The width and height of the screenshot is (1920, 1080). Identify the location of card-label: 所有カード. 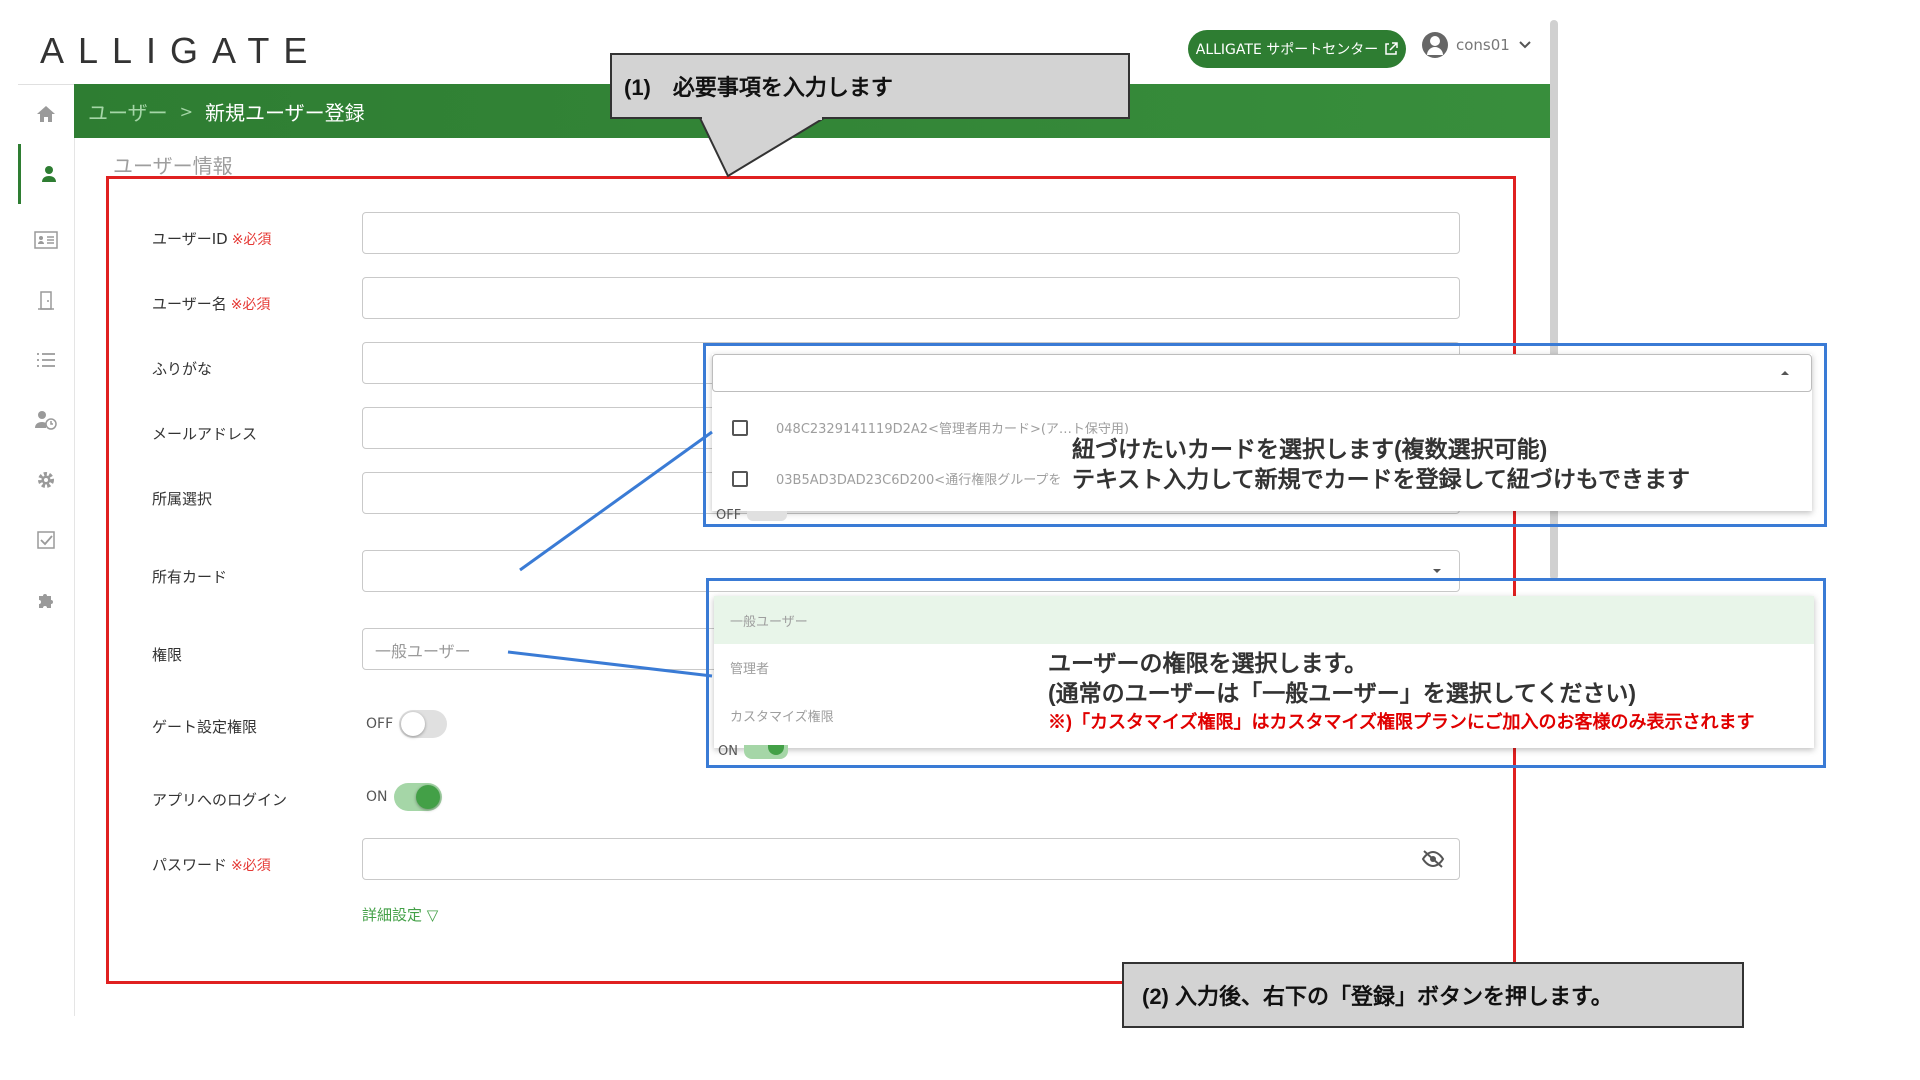
(190, 577).